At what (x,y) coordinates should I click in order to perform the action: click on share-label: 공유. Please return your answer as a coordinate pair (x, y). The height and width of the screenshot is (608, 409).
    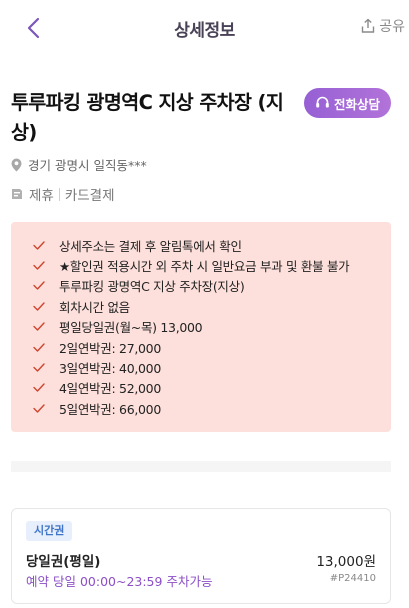
    Looking at the image, I should click on (392, 27).